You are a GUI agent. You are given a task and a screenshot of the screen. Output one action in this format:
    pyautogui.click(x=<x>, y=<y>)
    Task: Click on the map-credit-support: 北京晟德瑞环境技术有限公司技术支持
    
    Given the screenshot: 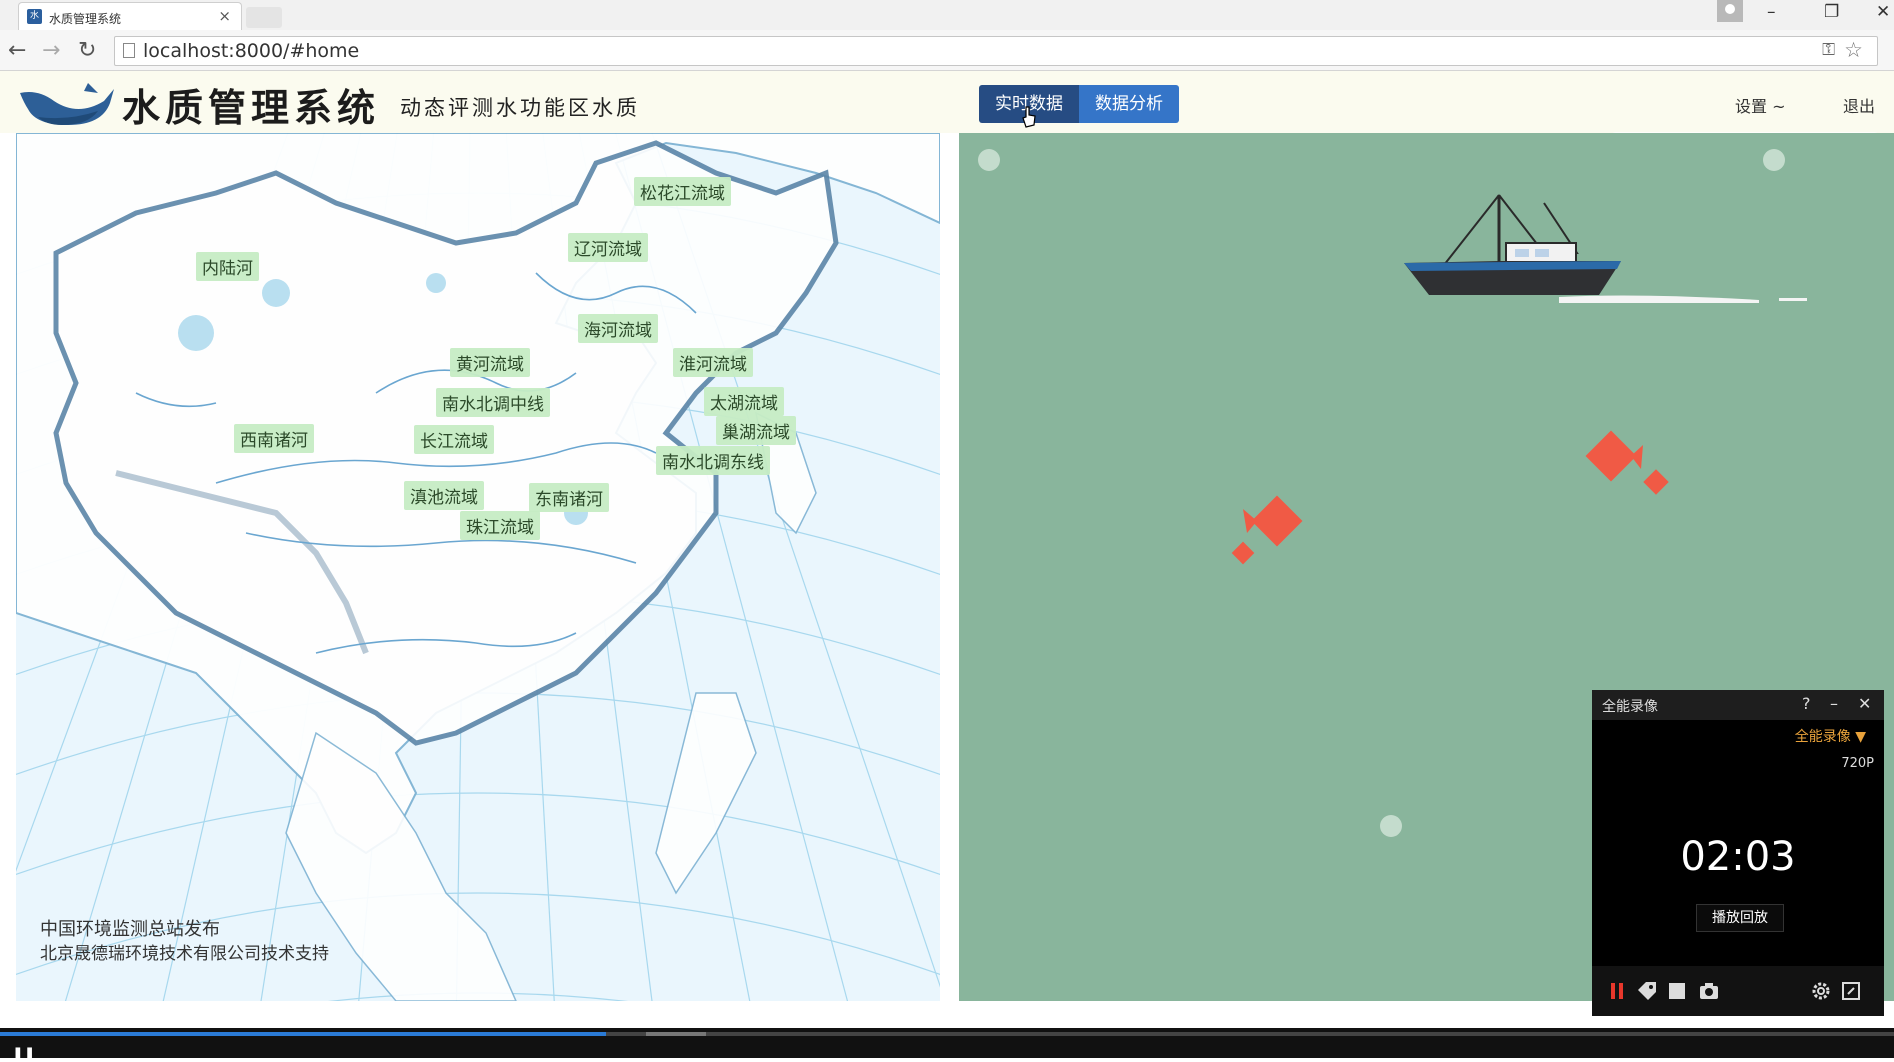 What is the action you would take?
    pyautogui.click(x=184, y=954)
    